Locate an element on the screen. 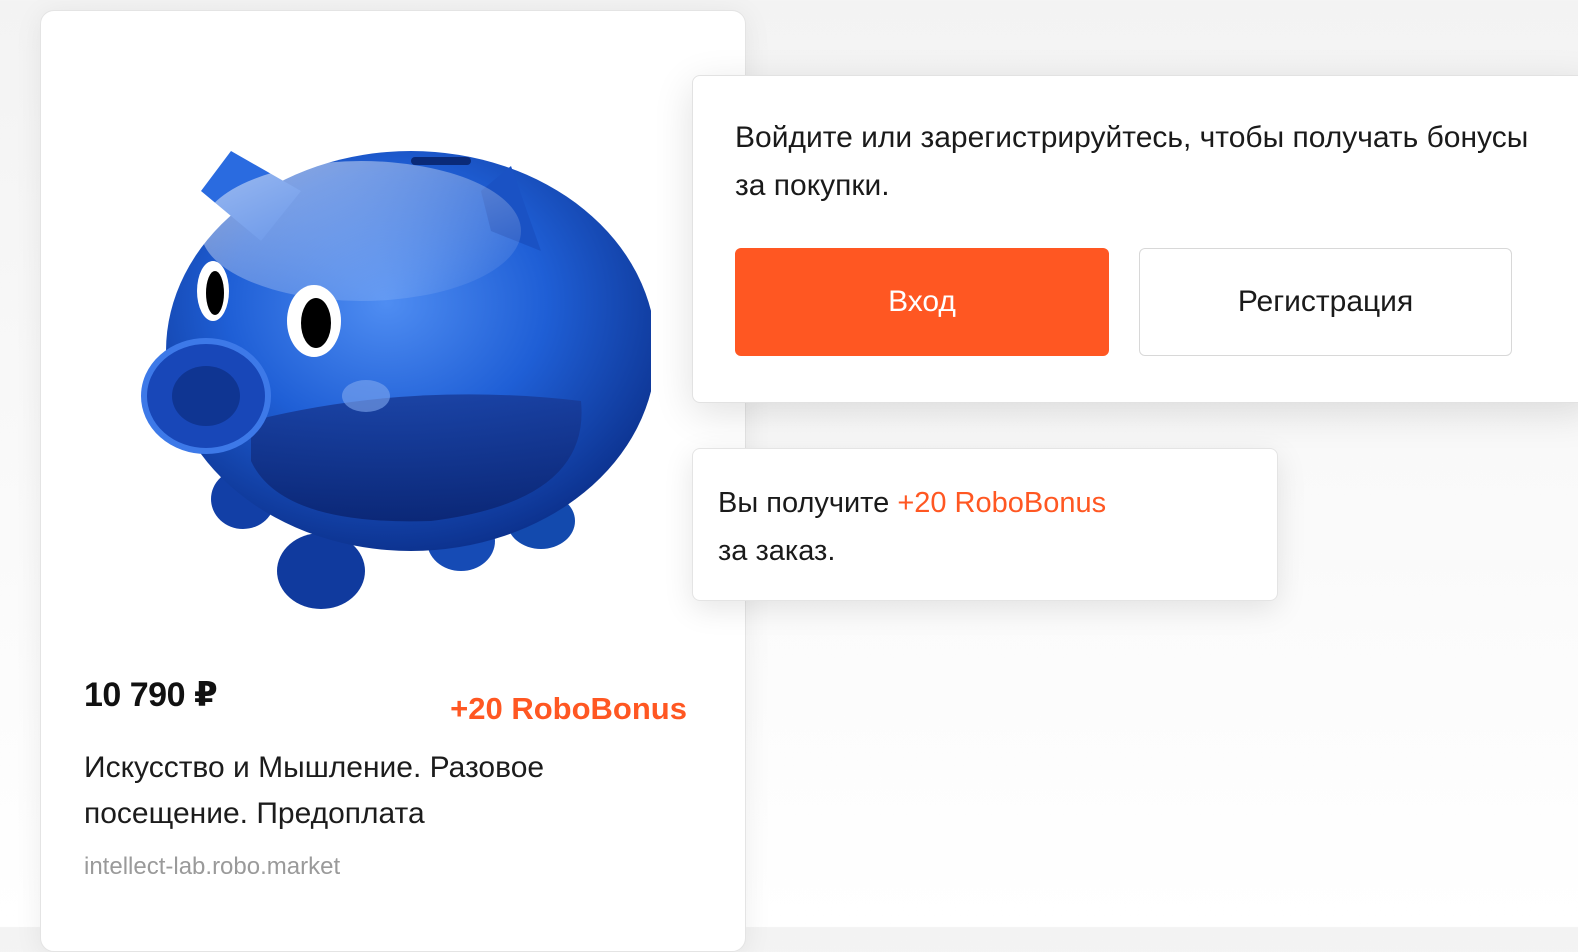  bonus-tooltip-amount: +20 RoboBonus is located at coordinates (1002, 503).